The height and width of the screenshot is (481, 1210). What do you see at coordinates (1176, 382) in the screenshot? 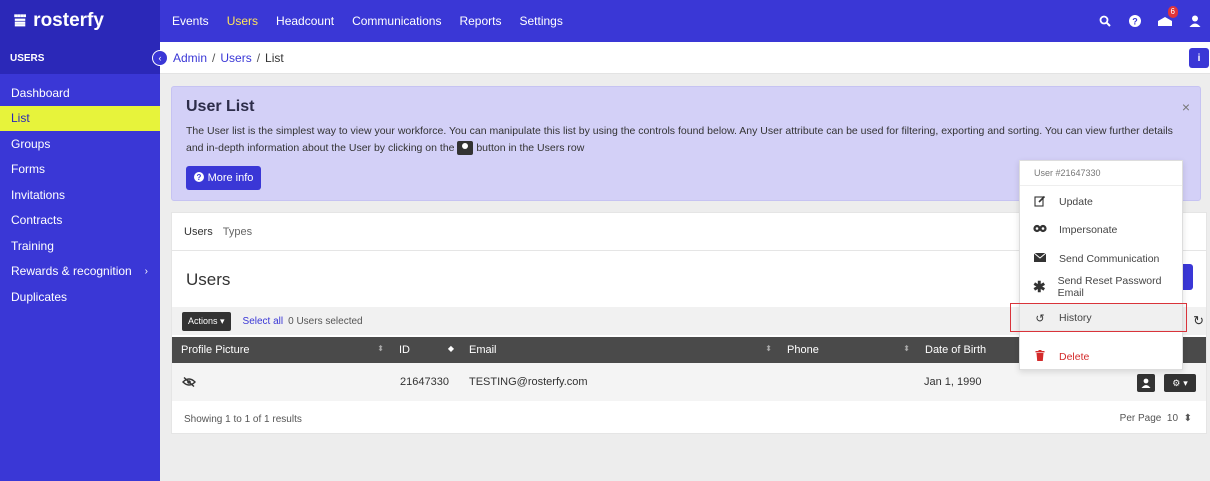
I see `gear-icon: ⚙` at bounding box center [1176, 382].